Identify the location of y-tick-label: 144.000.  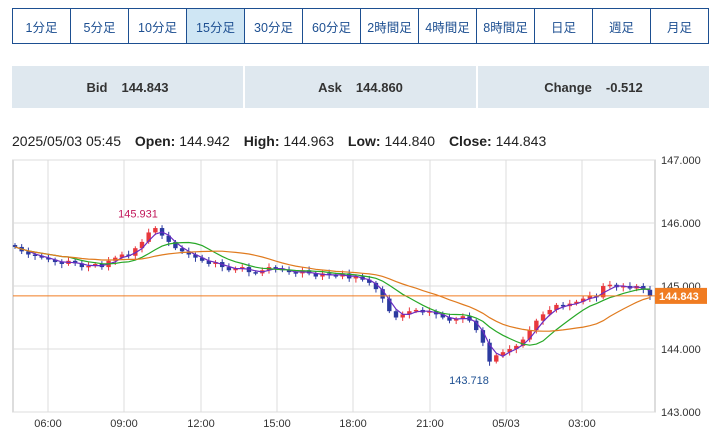
(681, 350).